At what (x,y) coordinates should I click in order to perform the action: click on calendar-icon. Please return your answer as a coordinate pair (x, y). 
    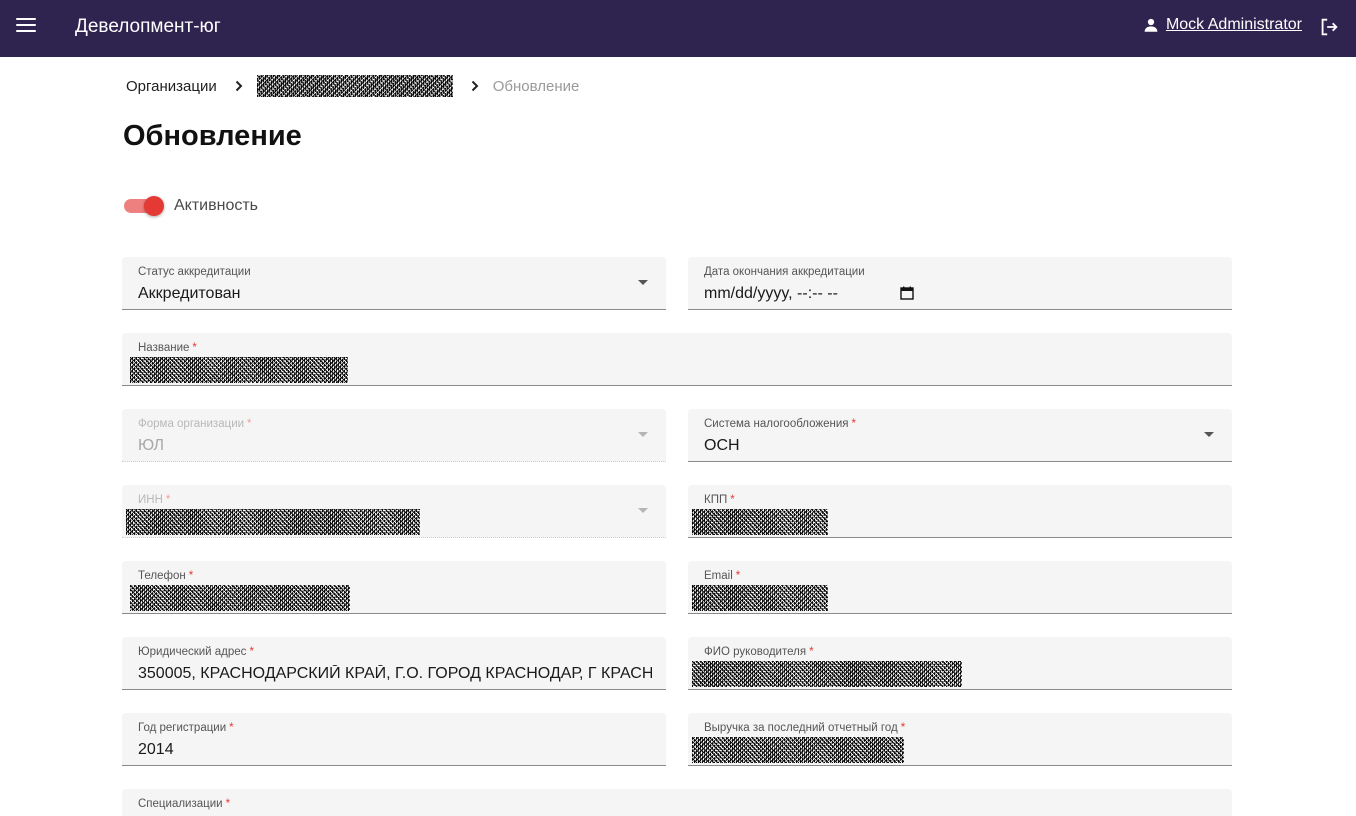
    Looking at the image, I should click on (907, 293).